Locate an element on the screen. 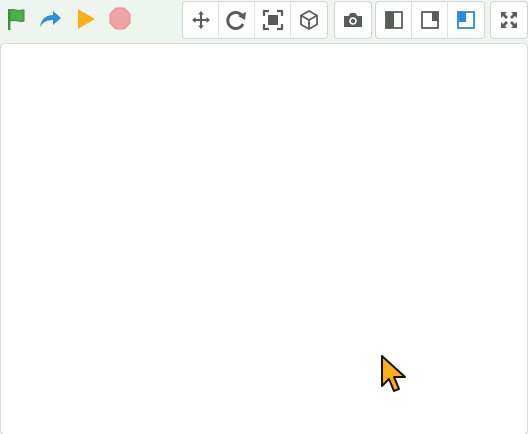 The height and width of the screenshot is (434, 528). green-flag-icon is located at coordinates (16, 19).